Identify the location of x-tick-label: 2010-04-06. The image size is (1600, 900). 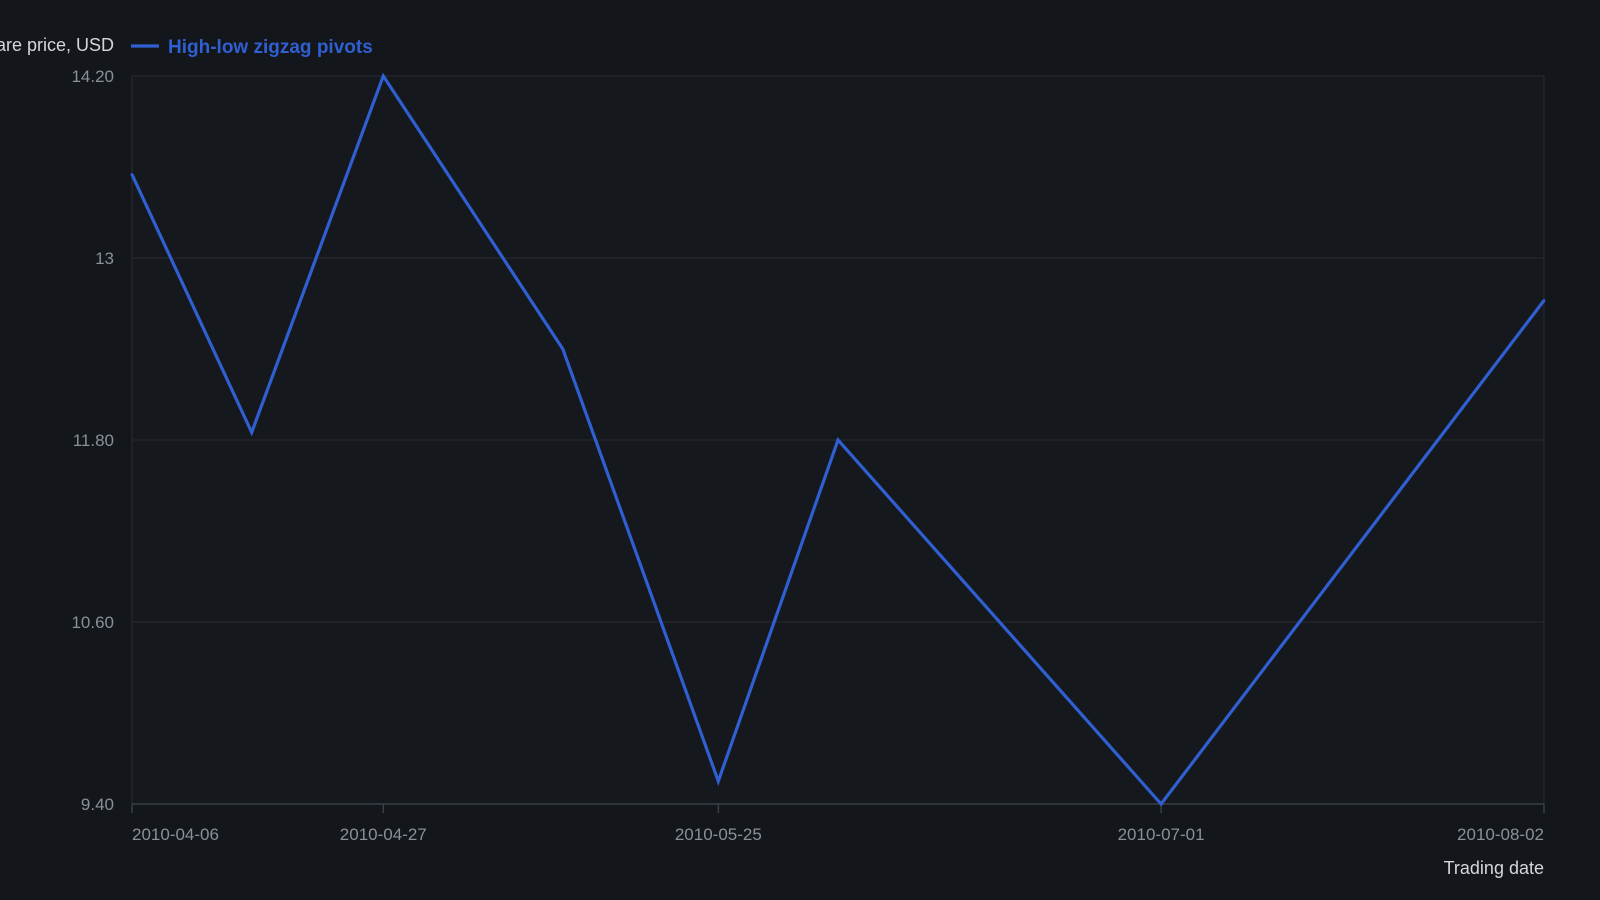
(175, 834).